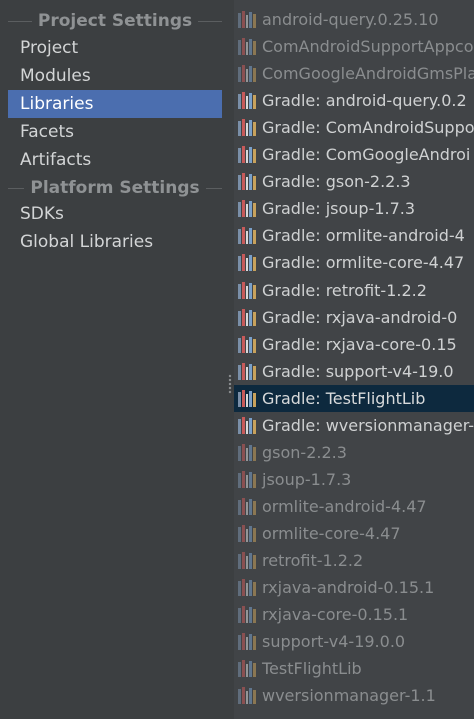 The height and width of the screenshot is (719, 474). What do you see at coordinates (115, 160) in the screenshot?
I see `sidebar-item-artifacts: Artifacts` at bounding box center [115, 160].